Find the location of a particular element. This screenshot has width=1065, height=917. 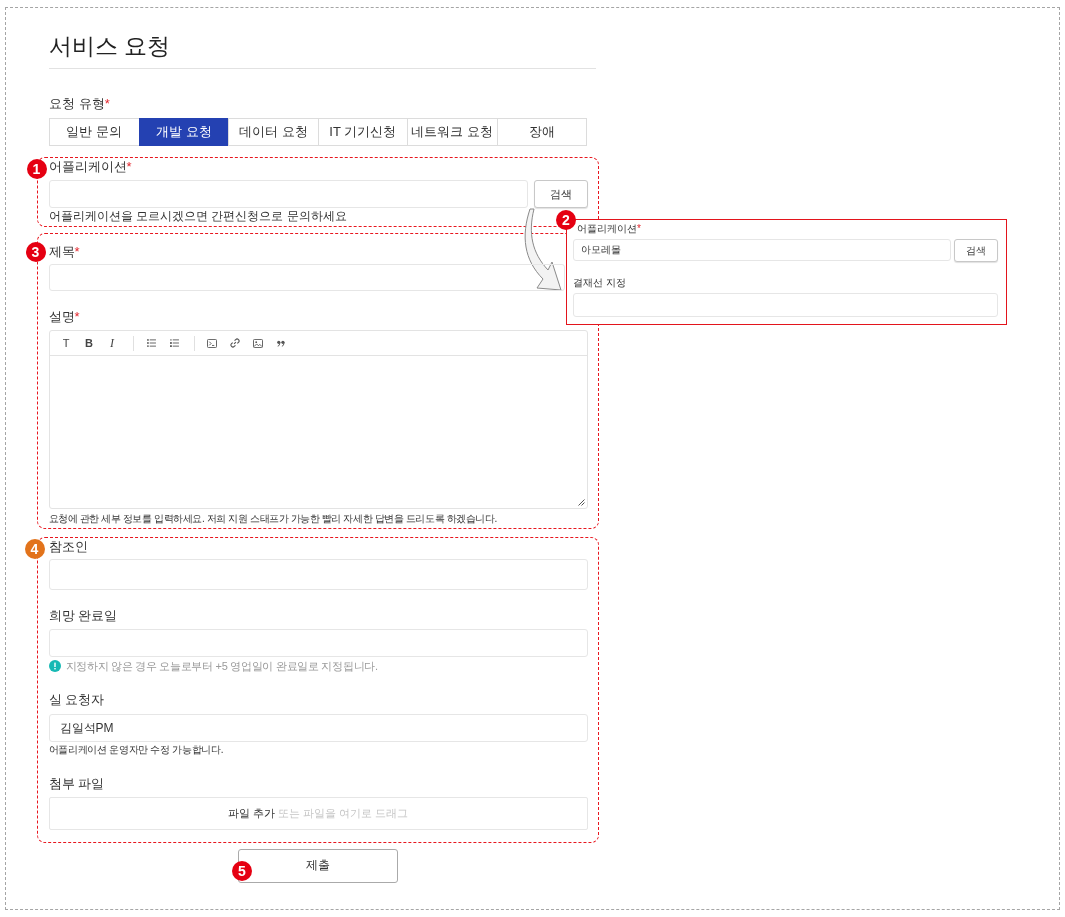

due-date-input is located at coordinates (318, 643).